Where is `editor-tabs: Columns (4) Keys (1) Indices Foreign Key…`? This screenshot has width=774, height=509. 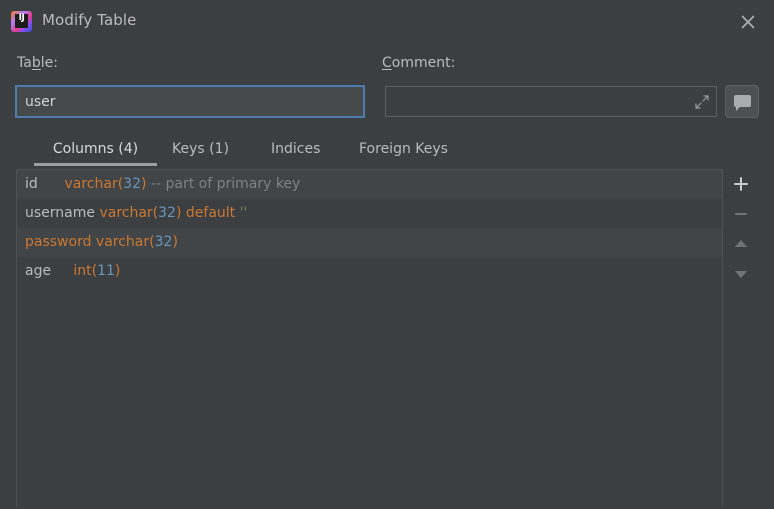
editor-tabs: Columns (4) Keys (1) Indices Foreign Key… is located at coordinates (387, 150).